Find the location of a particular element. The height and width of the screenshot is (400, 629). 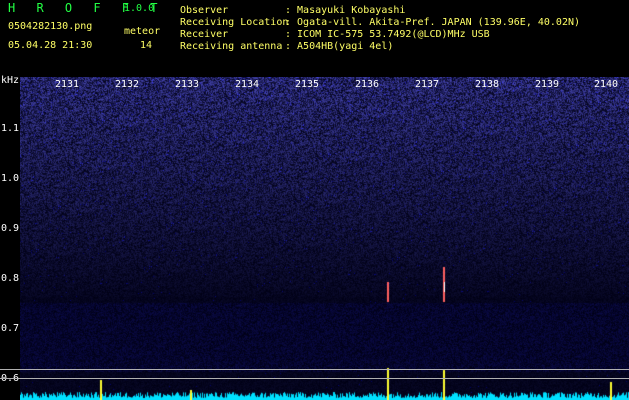

info-label-observer: Observer is located at coordinates (204, 10).